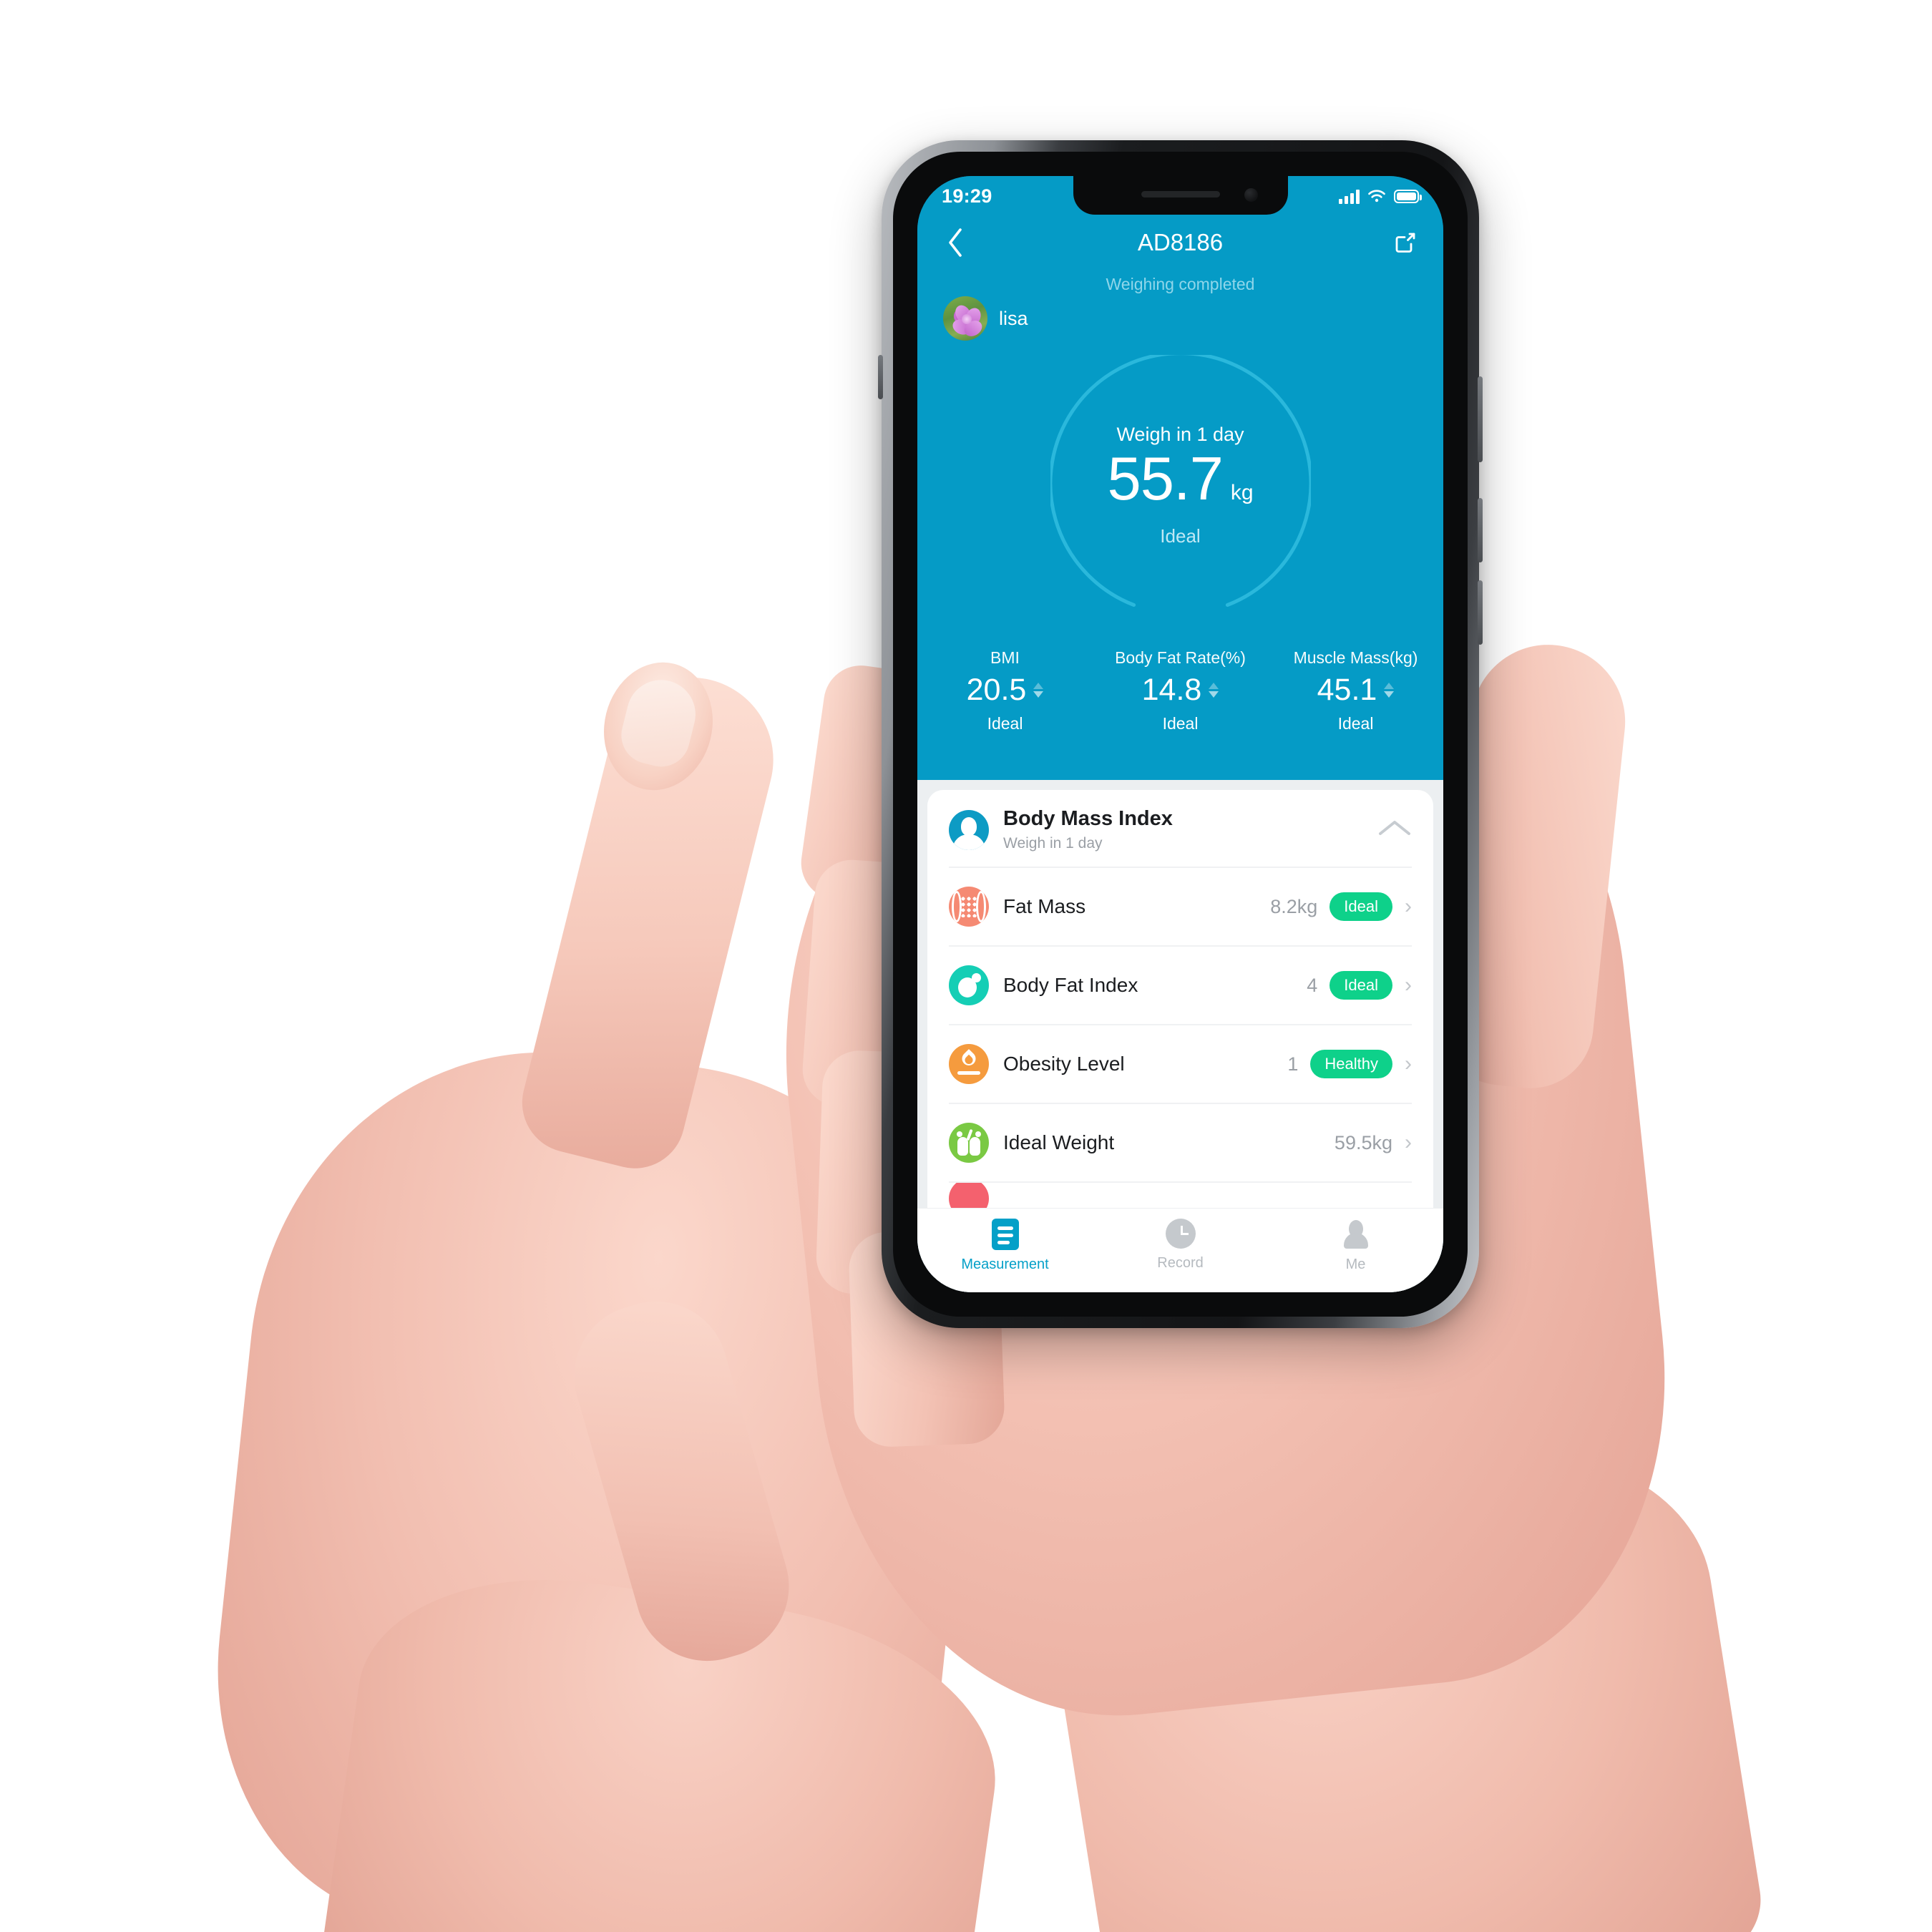 The width and height of the screenshot is (1932, 1932). Describe the element at coordinates (1171, 690) in the screenshot. I see `metric-value: 14.8` at that location.